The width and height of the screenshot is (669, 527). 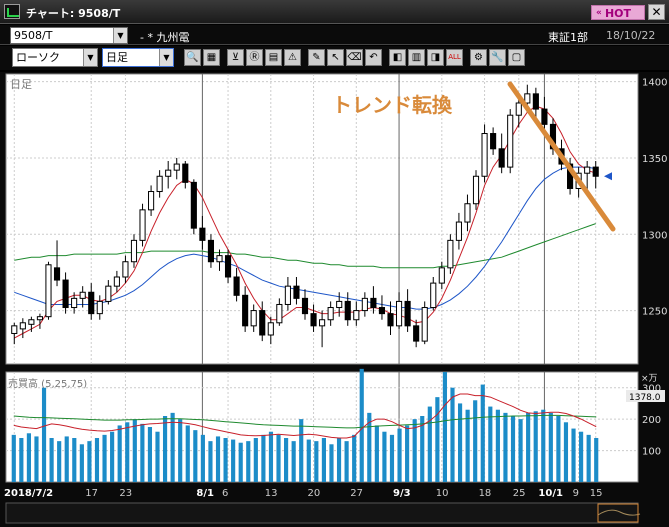 I want to click on period-select: 日足 ▼, so click(x=138, y=57).